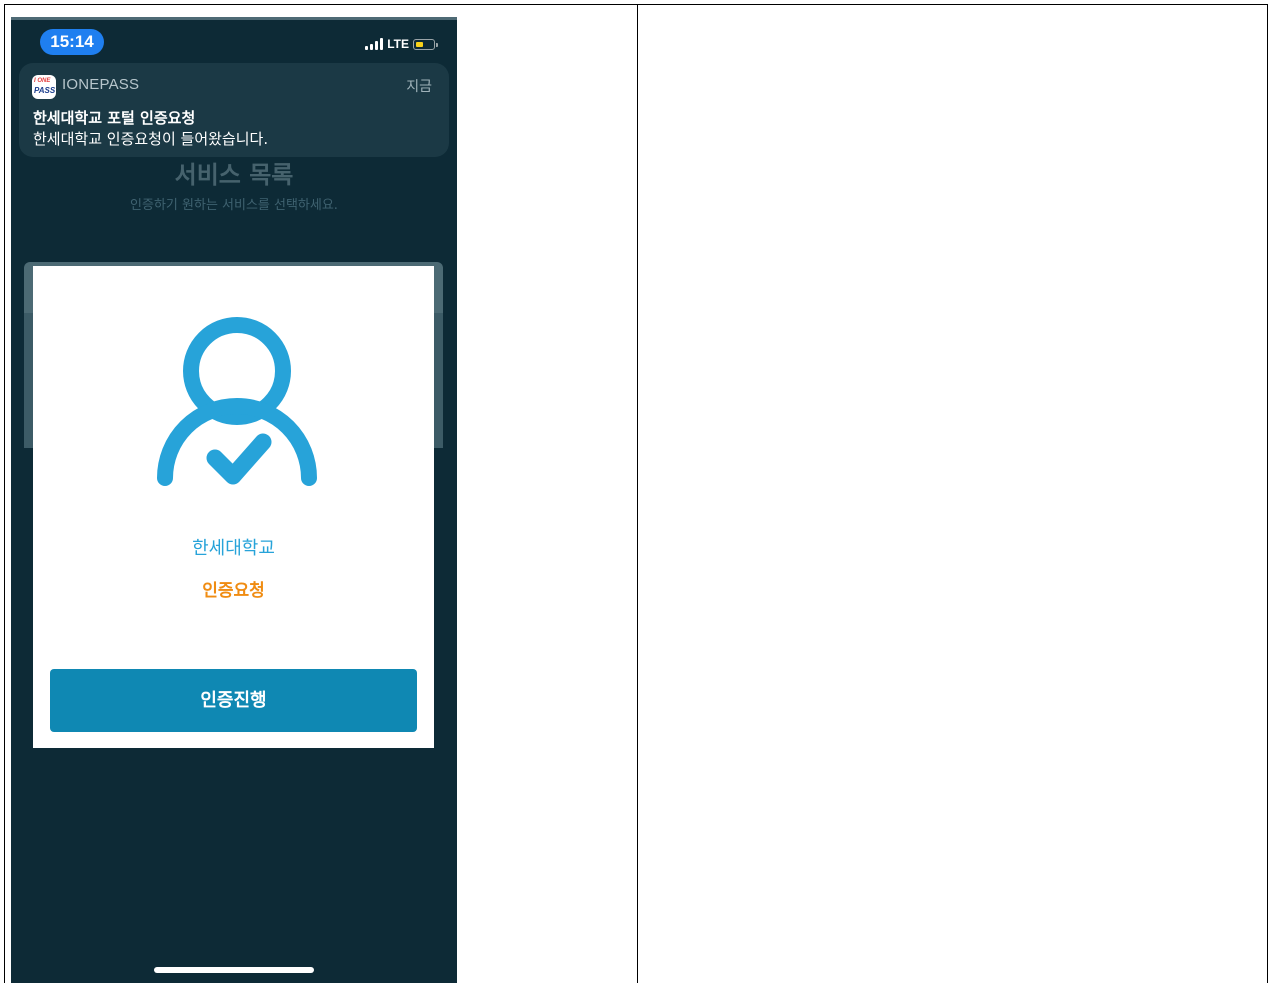 The width and height of the screenshot is (1269, 983). What do you see at coordinates (151, 139) in the screenshot?
I see `notification-body: 한세대학교 인증요청이 들어왔습니다.` at bounding box center [151, 139].